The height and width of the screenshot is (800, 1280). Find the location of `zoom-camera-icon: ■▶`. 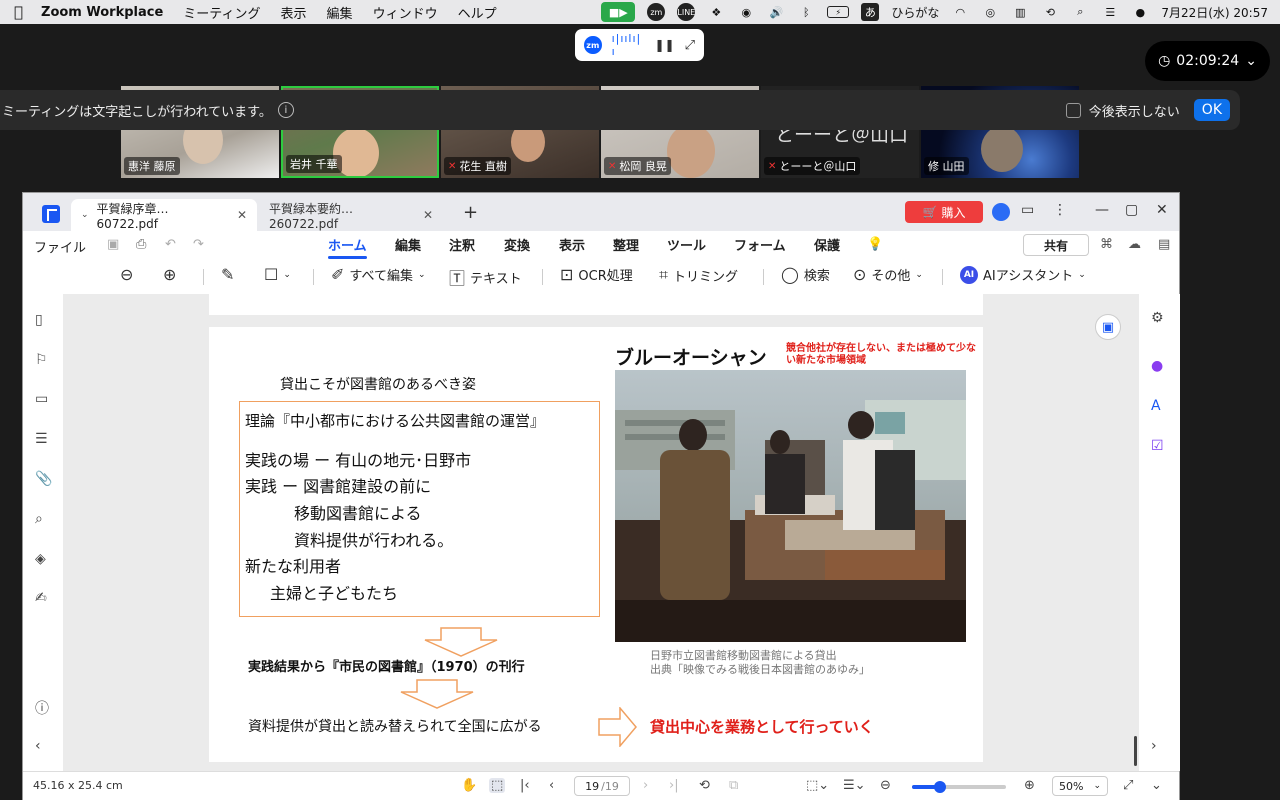

zoom-camera-icon: ■▶ is located at coordinates (618, 12).